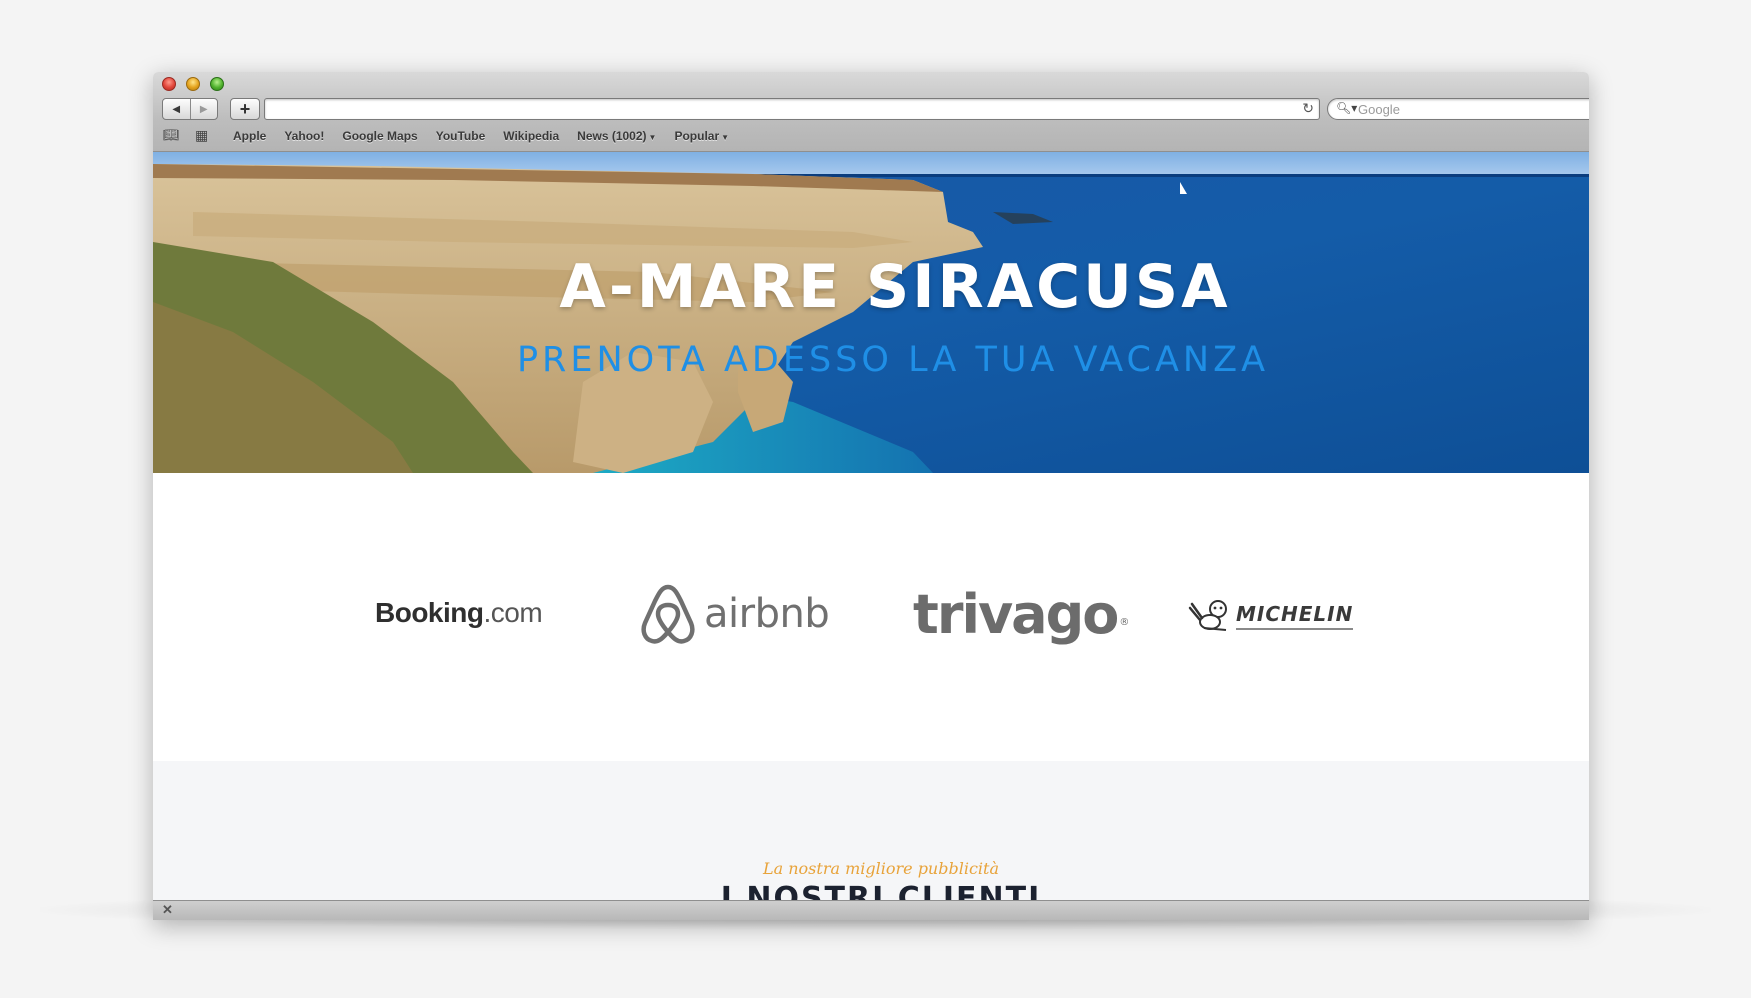  What do you see at coordinates (171, 135) in the screenshot?
I see `book-icon: 📖︎` at bounding box center [171, 135].